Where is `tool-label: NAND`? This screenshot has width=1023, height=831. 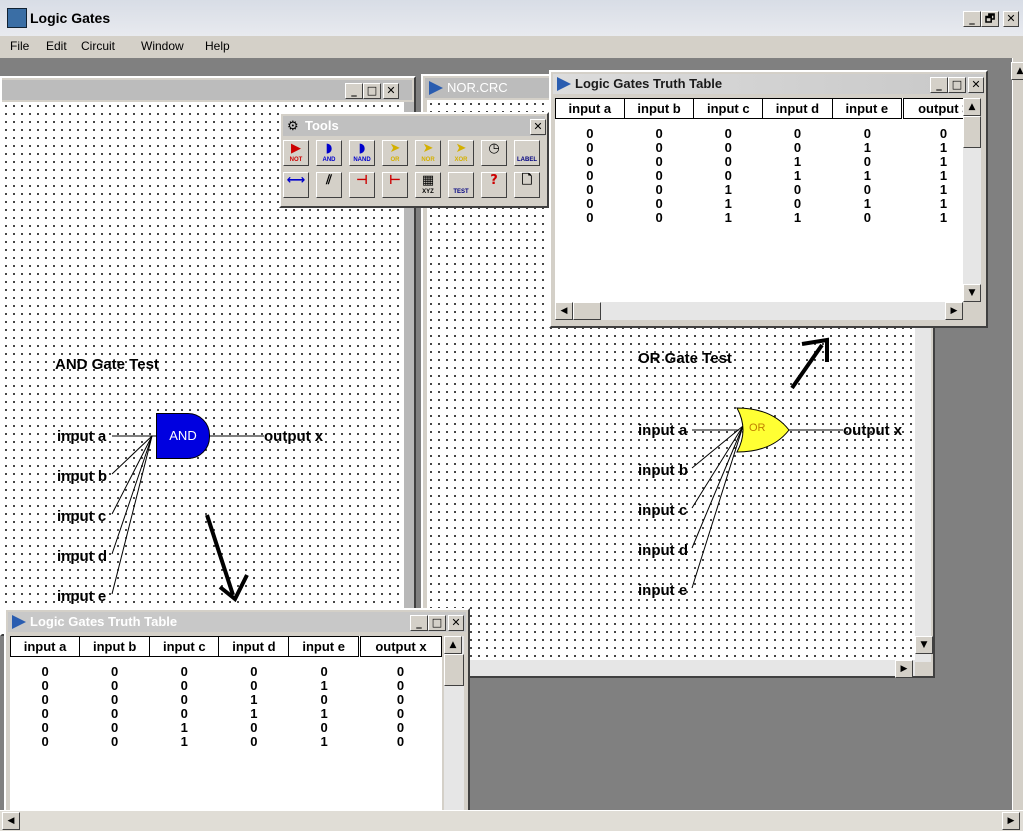 tool-label: NAND is located at coordinates (362, 160).